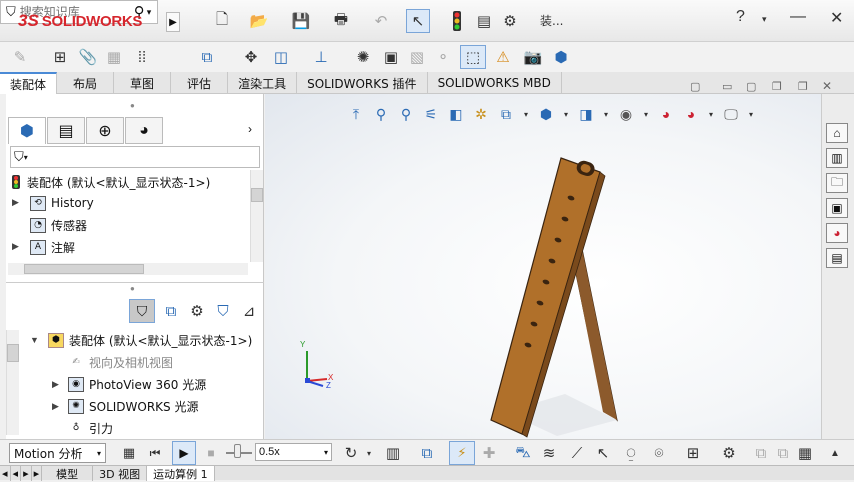 Image resolution: width=854 pixels, height=482 pixels. What do you see at coordinates (837, 183) in the screenshot?
I see `file-explorer-folder-icon: 🗀` at bounding box center [837, 183].